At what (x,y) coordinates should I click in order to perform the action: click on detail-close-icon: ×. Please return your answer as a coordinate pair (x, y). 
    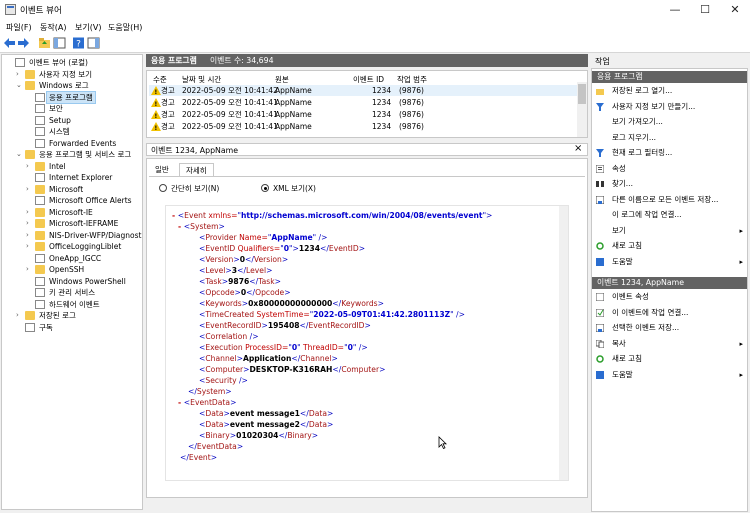
    Looking at the image, I should click on (578, 148).